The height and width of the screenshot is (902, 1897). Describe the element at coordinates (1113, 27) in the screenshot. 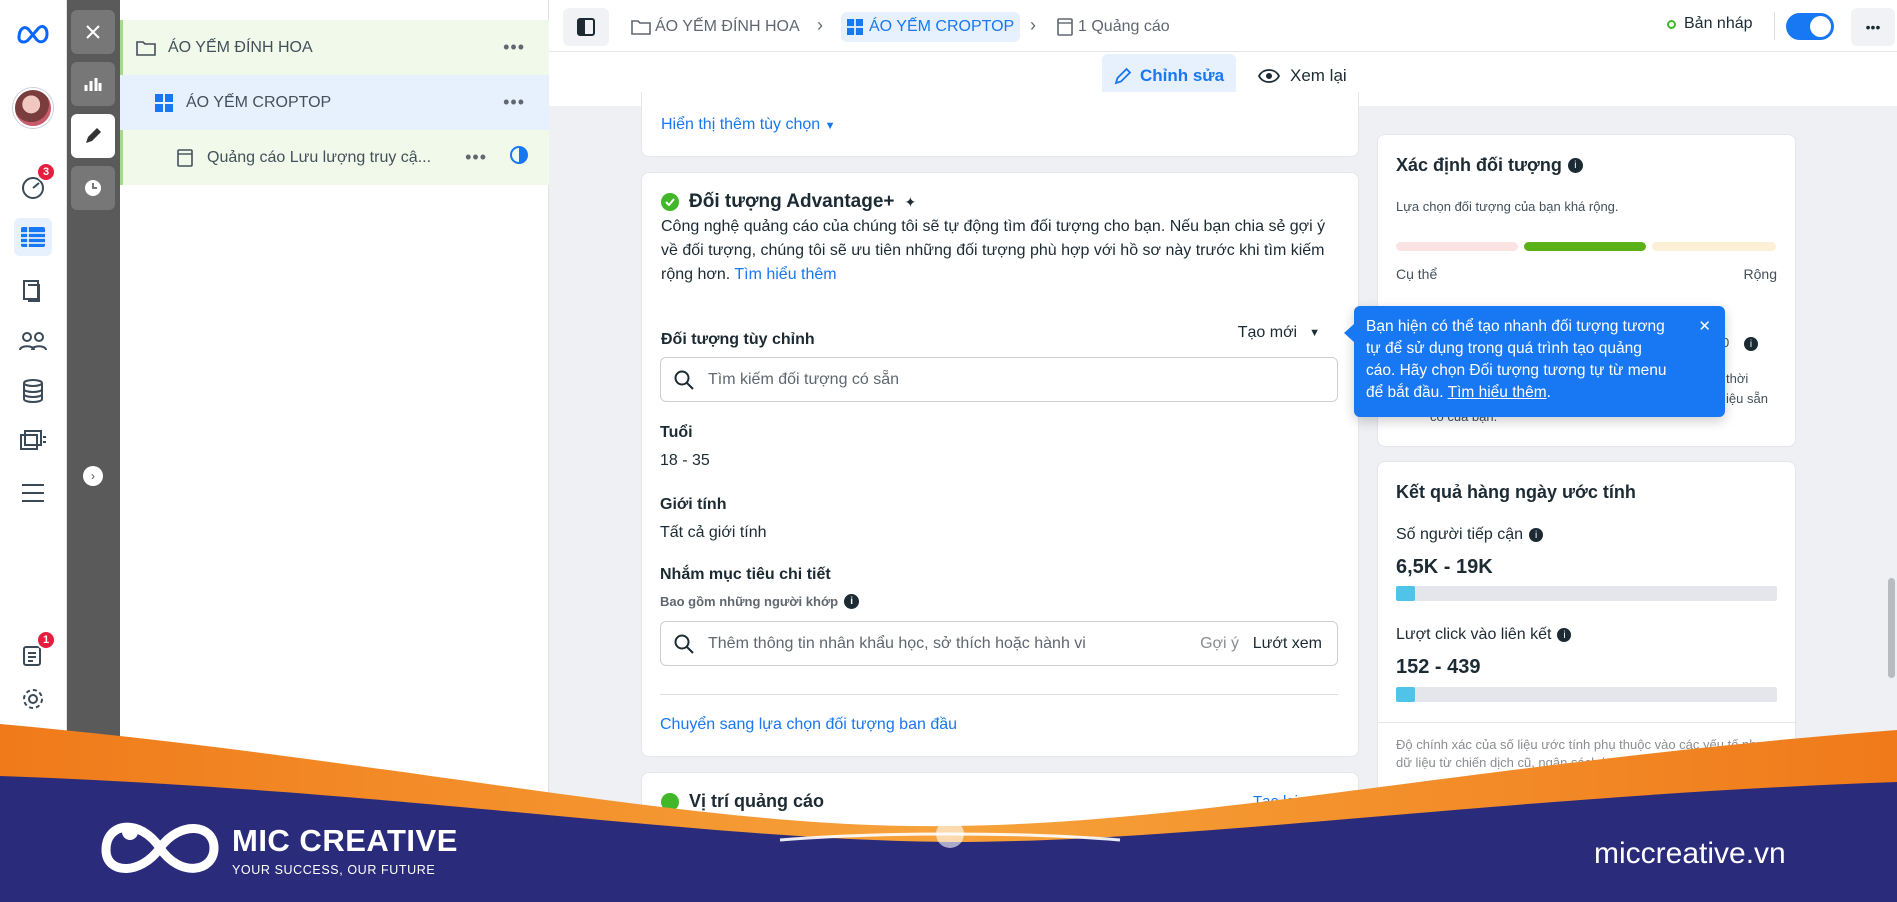

I see `breadcrumb-ad: 1 Quảng cáo` at that location.